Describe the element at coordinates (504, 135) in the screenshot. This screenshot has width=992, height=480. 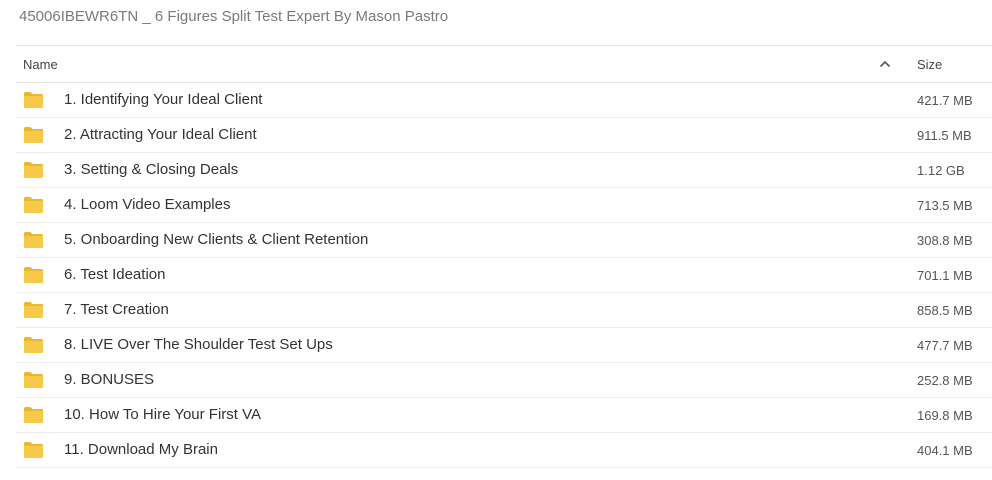
I see `list-item: 2. Attracting Your Ideal Client 911.5 MB` at that location.